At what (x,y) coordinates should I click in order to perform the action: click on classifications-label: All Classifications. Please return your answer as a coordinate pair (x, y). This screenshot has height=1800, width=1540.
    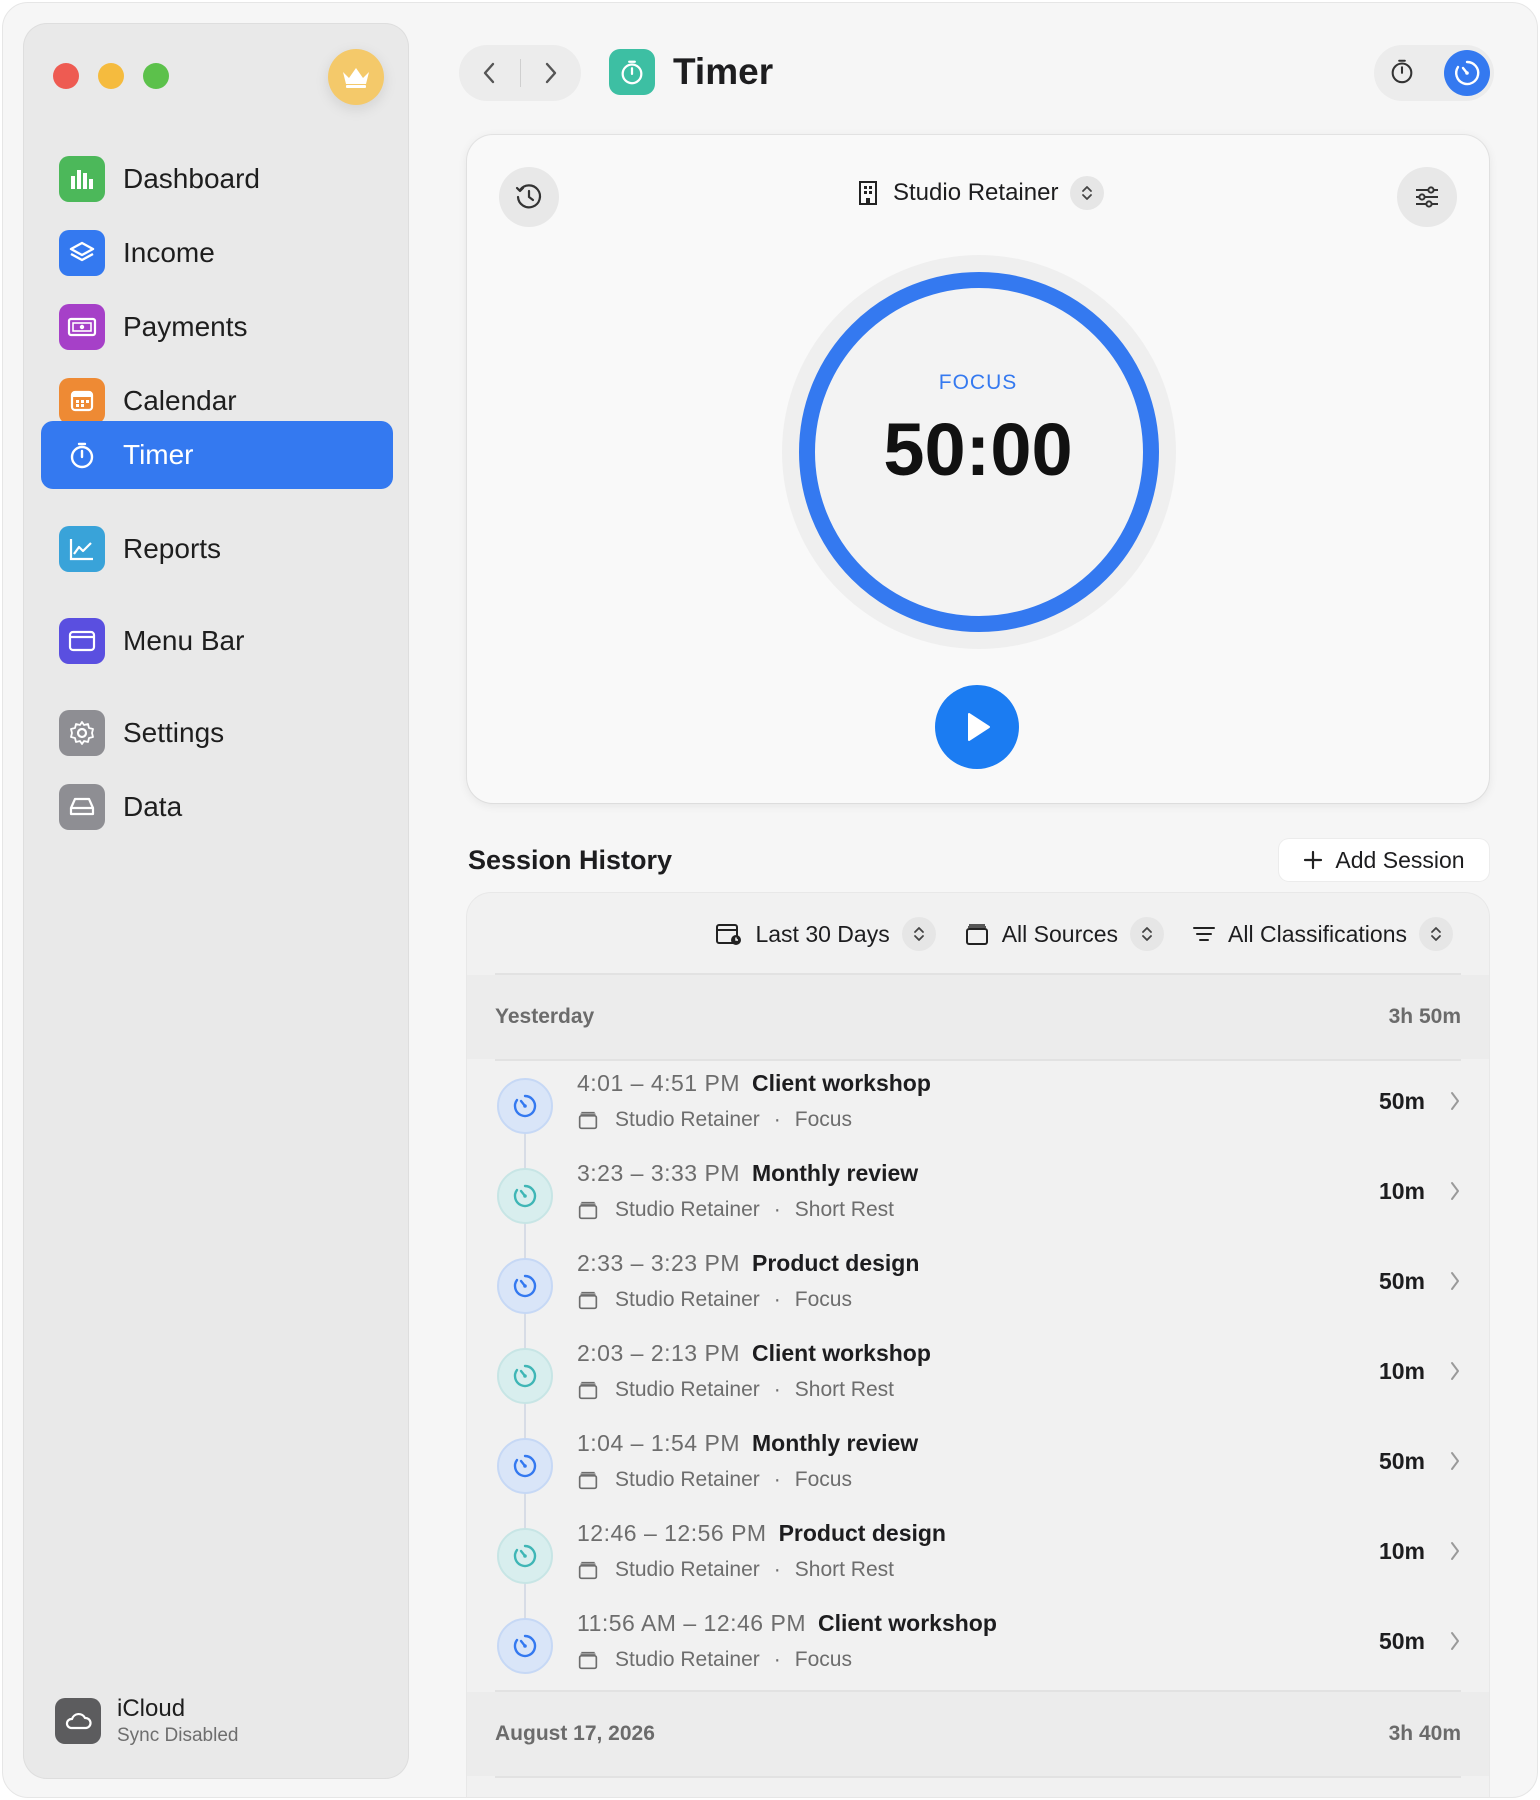
    Looking at the image, I should click on (1317, 933).